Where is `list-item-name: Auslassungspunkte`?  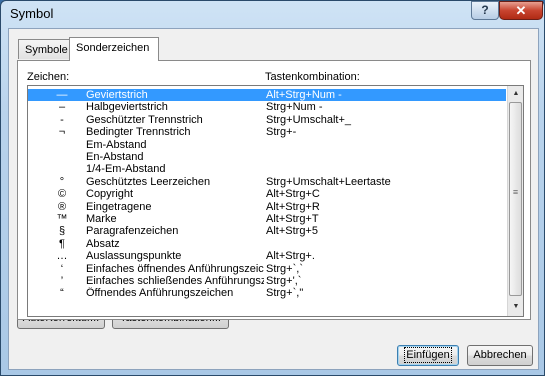 list-item-name: Auslassungspunkte is located at coordinates (134, 256).